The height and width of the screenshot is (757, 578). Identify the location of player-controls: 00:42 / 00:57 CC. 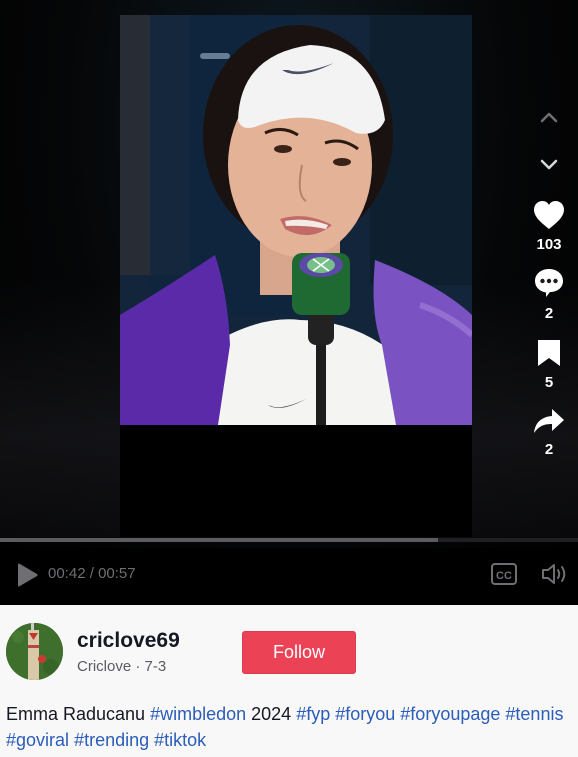
(289, 576).